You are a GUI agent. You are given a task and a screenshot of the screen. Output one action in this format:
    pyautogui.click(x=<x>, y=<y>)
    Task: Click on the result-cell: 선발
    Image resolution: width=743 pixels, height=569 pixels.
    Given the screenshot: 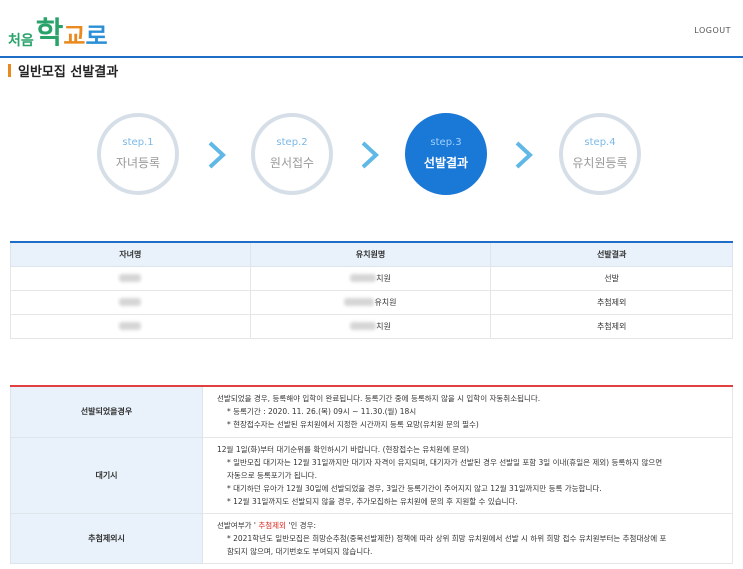 What is the action you would take?
    pyautogui.click(x=611, y=278)
    